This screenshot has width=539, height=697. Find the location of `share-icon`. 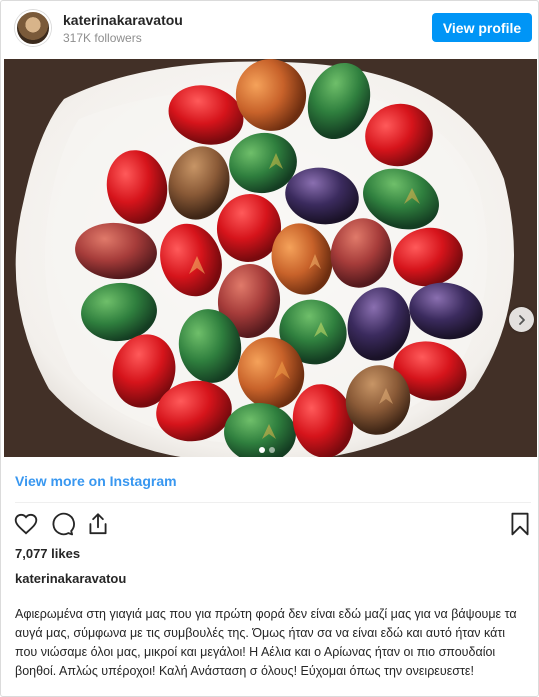

share-icon is located at coordinates (98, 524).